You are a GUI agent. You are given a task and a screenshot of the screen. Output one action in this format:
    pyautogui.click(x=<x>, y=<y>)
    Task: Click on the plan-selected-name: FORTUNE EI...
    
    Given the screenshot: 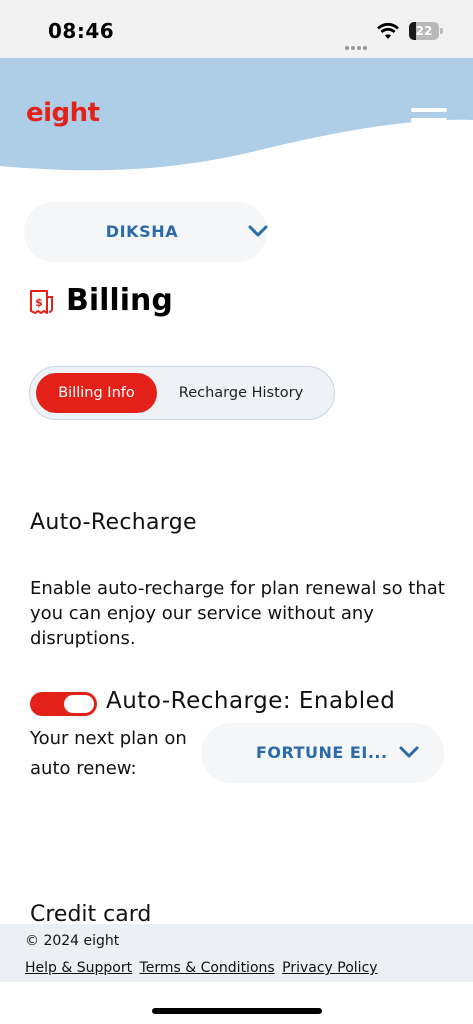 What is the action you would take?
    pyautogui.click(x=322, y=752)
    